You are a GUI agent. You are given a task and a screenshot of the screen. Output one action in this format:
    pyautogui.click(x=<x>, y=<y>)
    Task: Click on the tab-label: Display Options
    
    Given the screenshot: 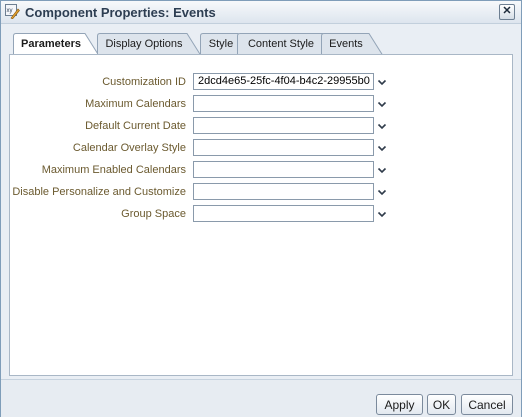 What is the action you would take?
    pyautogui.click(x=144, y=44)
    